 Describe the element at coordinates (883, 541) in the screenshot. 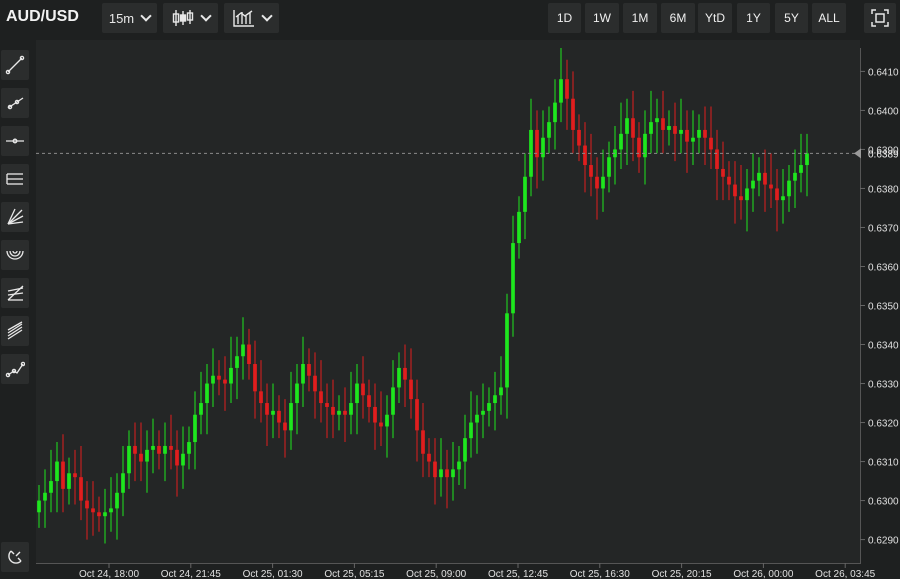

I see `y-tick-label: 0.6290` at that location.